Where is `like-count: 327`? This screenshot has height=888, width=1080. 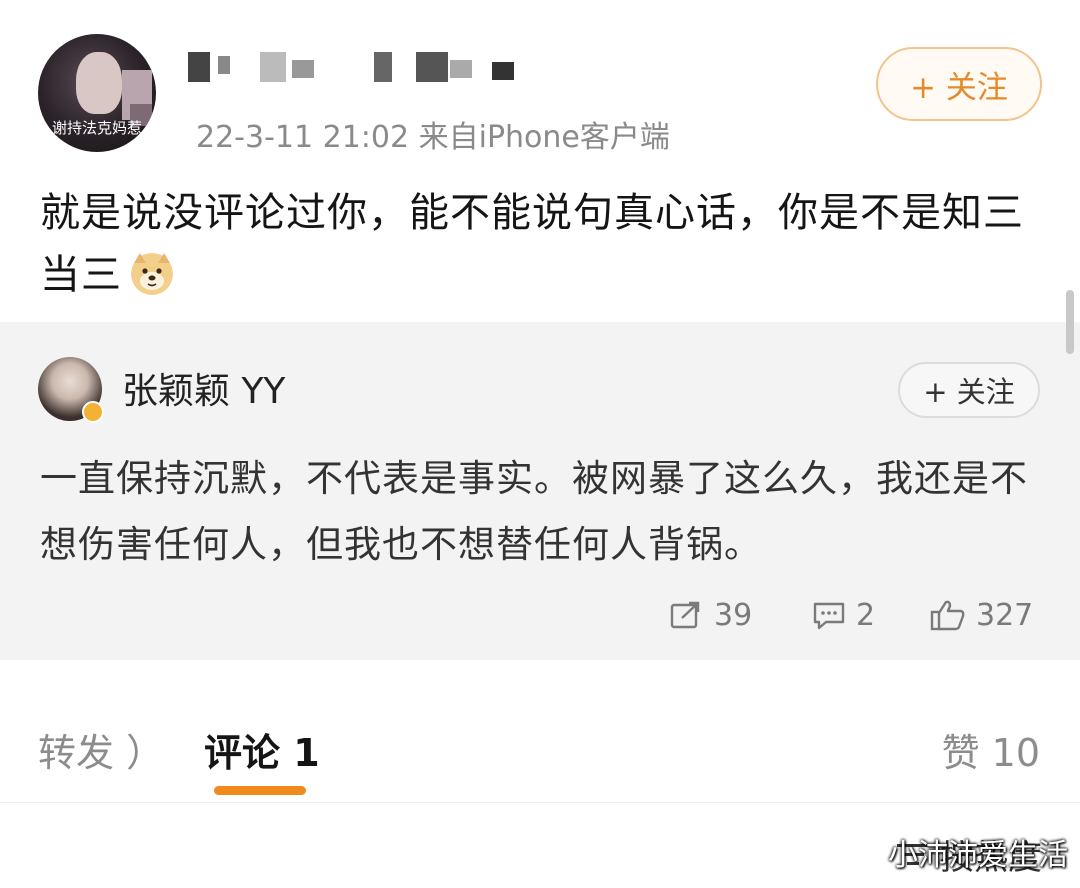 like-count: 327 is located at coordinates (1005, 615).